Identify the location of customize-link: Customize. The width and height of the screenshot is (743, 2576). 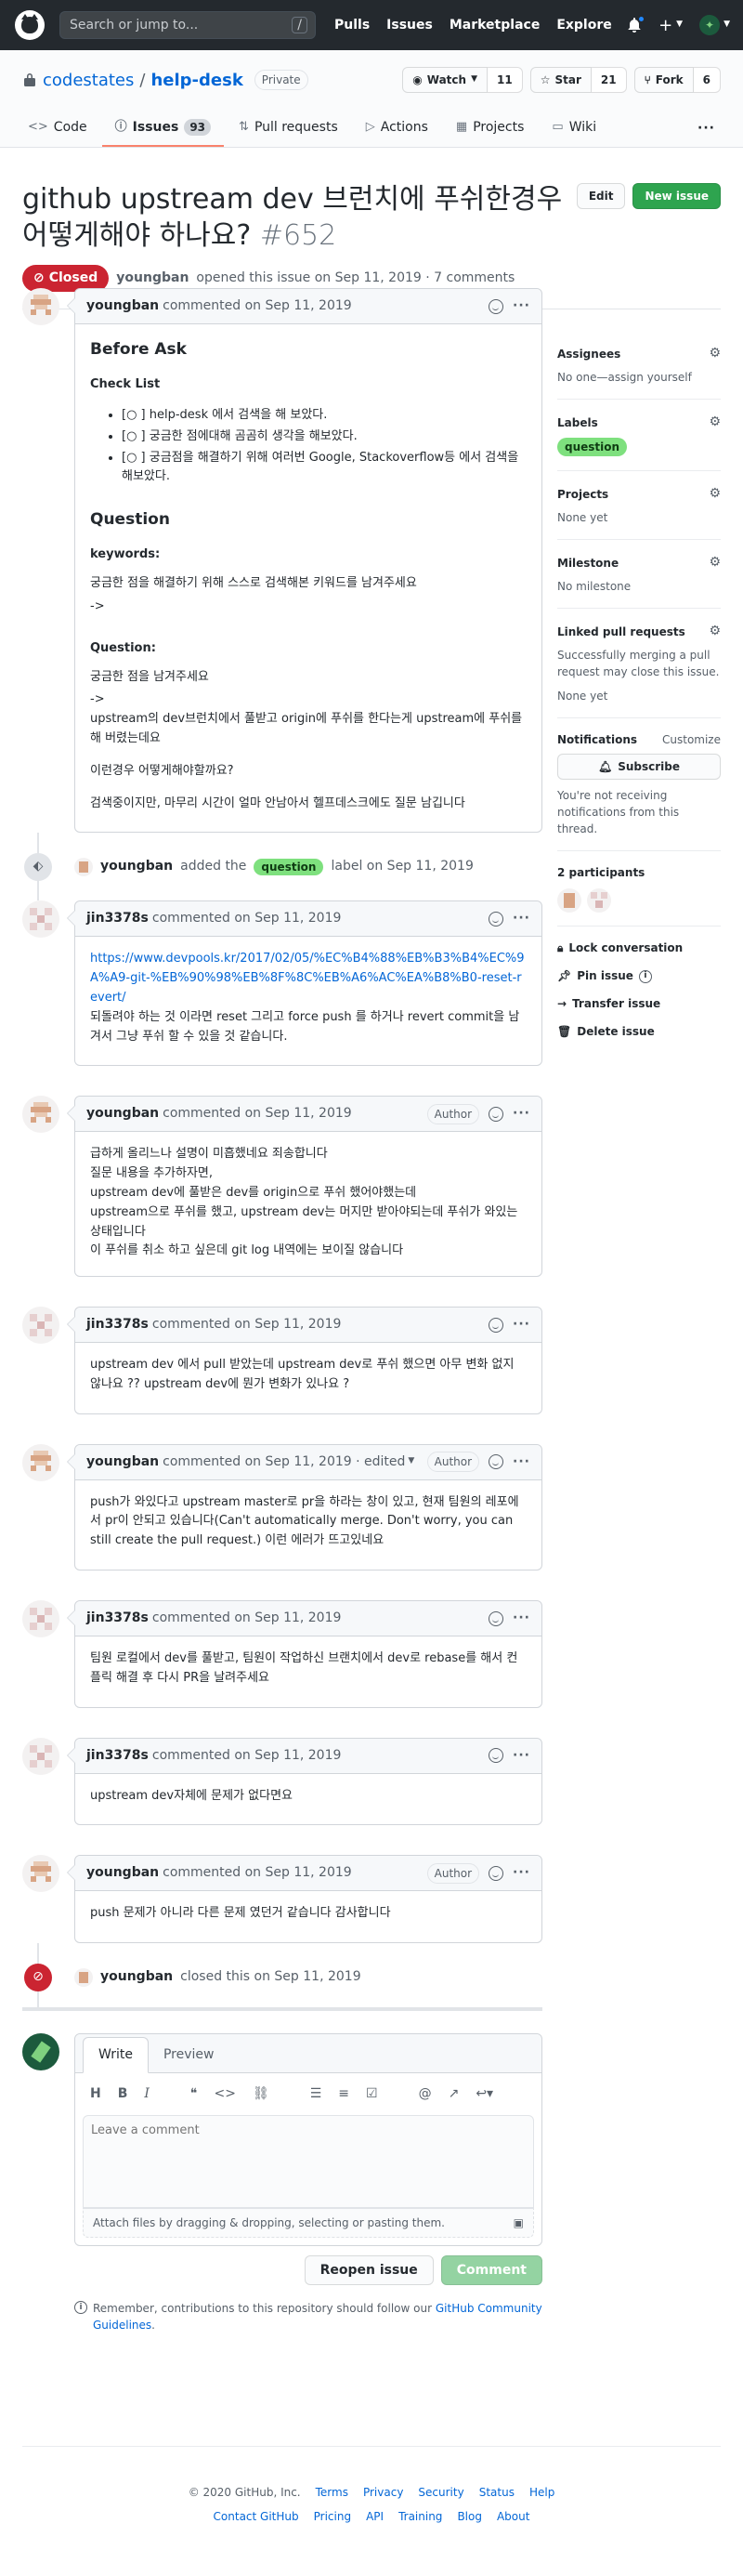
(692, 739).